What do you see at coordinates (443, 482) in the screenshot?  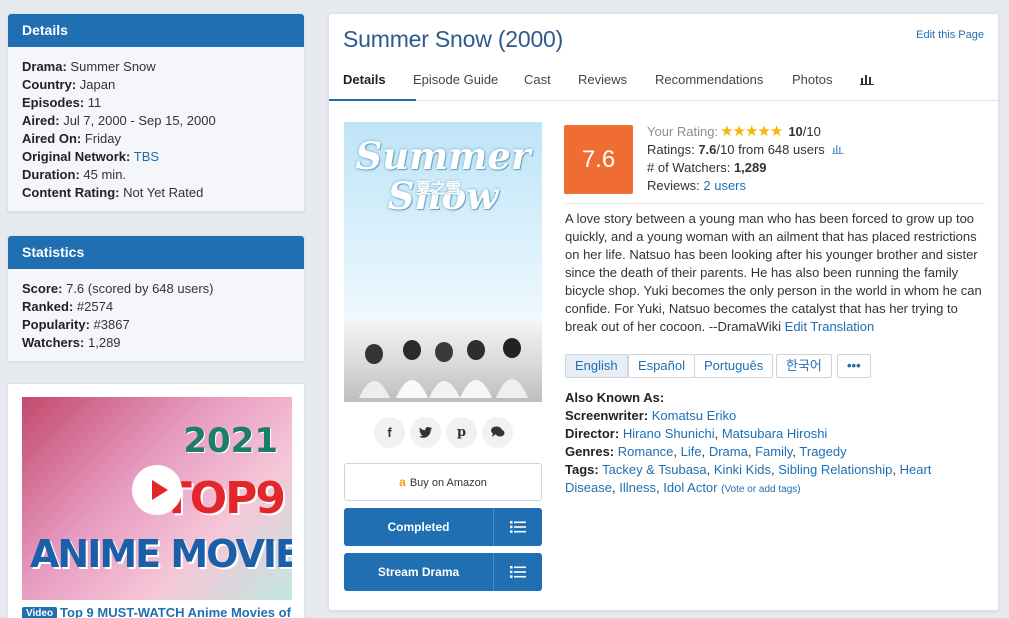 I see `buy-on-amazon-button: a Buy on Amazon` at bounding box center [443, 482].